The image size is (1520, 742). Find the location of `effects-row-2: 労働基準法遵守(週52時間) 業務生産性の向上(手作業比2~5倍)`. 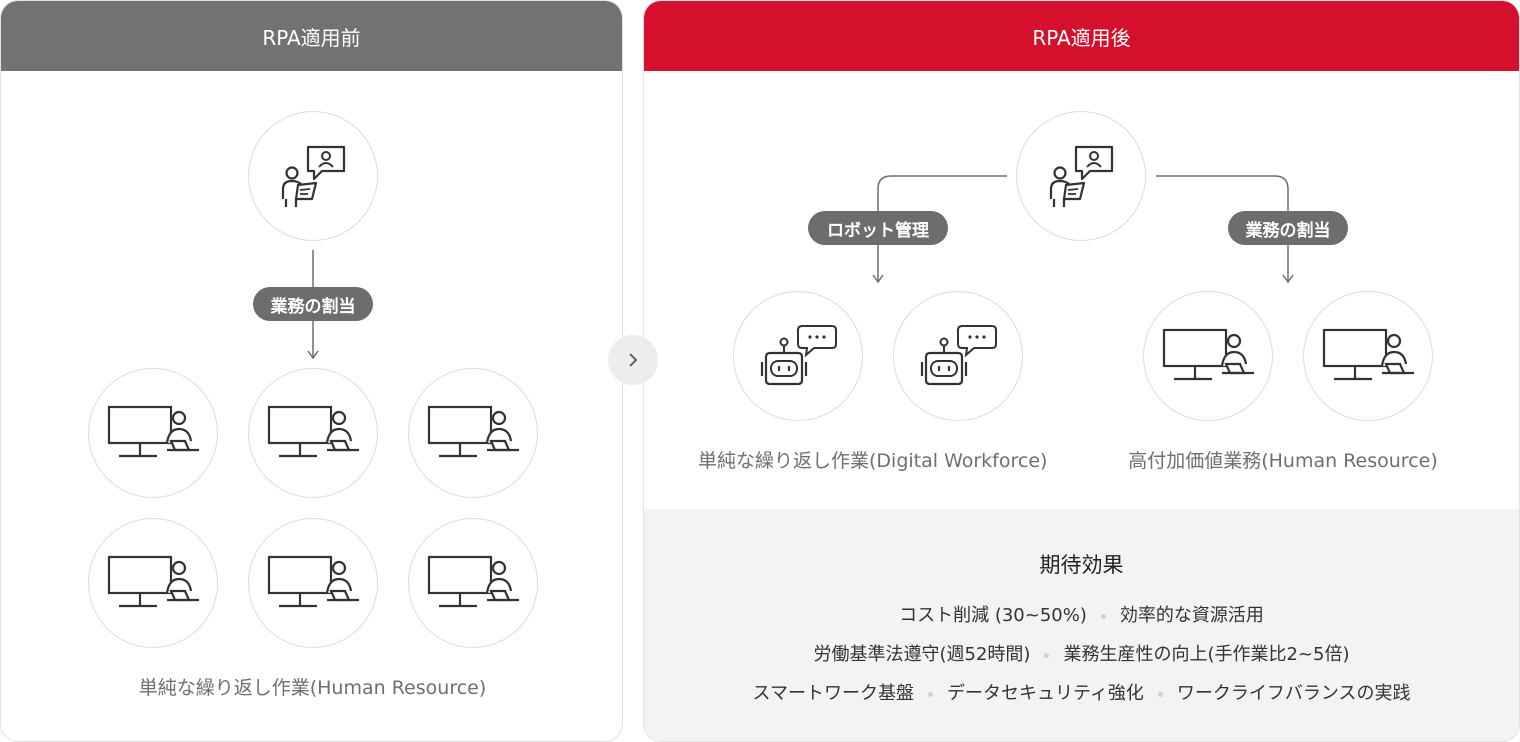

effects-row-2: 労働基準法遵守(週52時間) 業務生産性の向上(手作業比2~5倍) is located at coordinates (1081, 653).